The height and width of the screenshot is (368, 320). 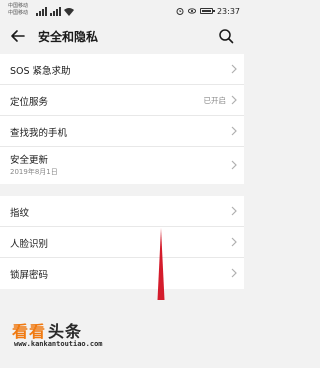 What do you see at coordinates (180, 11) in the screenshot?
I see `alarm-icon` at bounding box center [180, 11].